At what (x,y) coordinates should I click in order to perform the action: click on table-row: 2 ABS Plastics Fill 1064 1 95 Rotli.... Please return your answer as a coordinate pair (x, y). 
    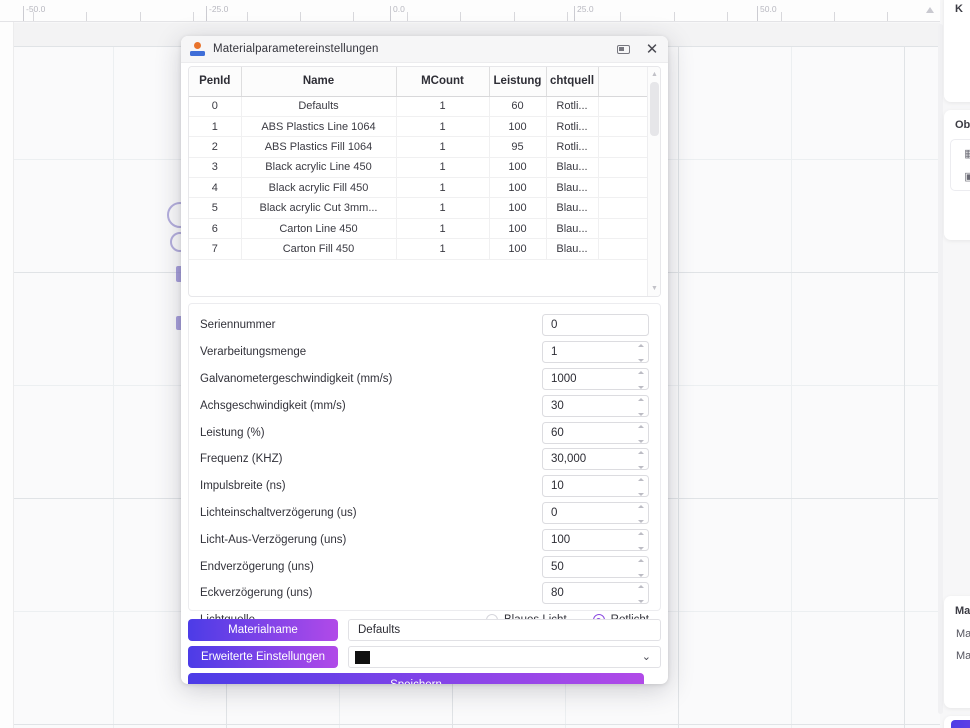
    Looking at the image, I should click on (418, 147).